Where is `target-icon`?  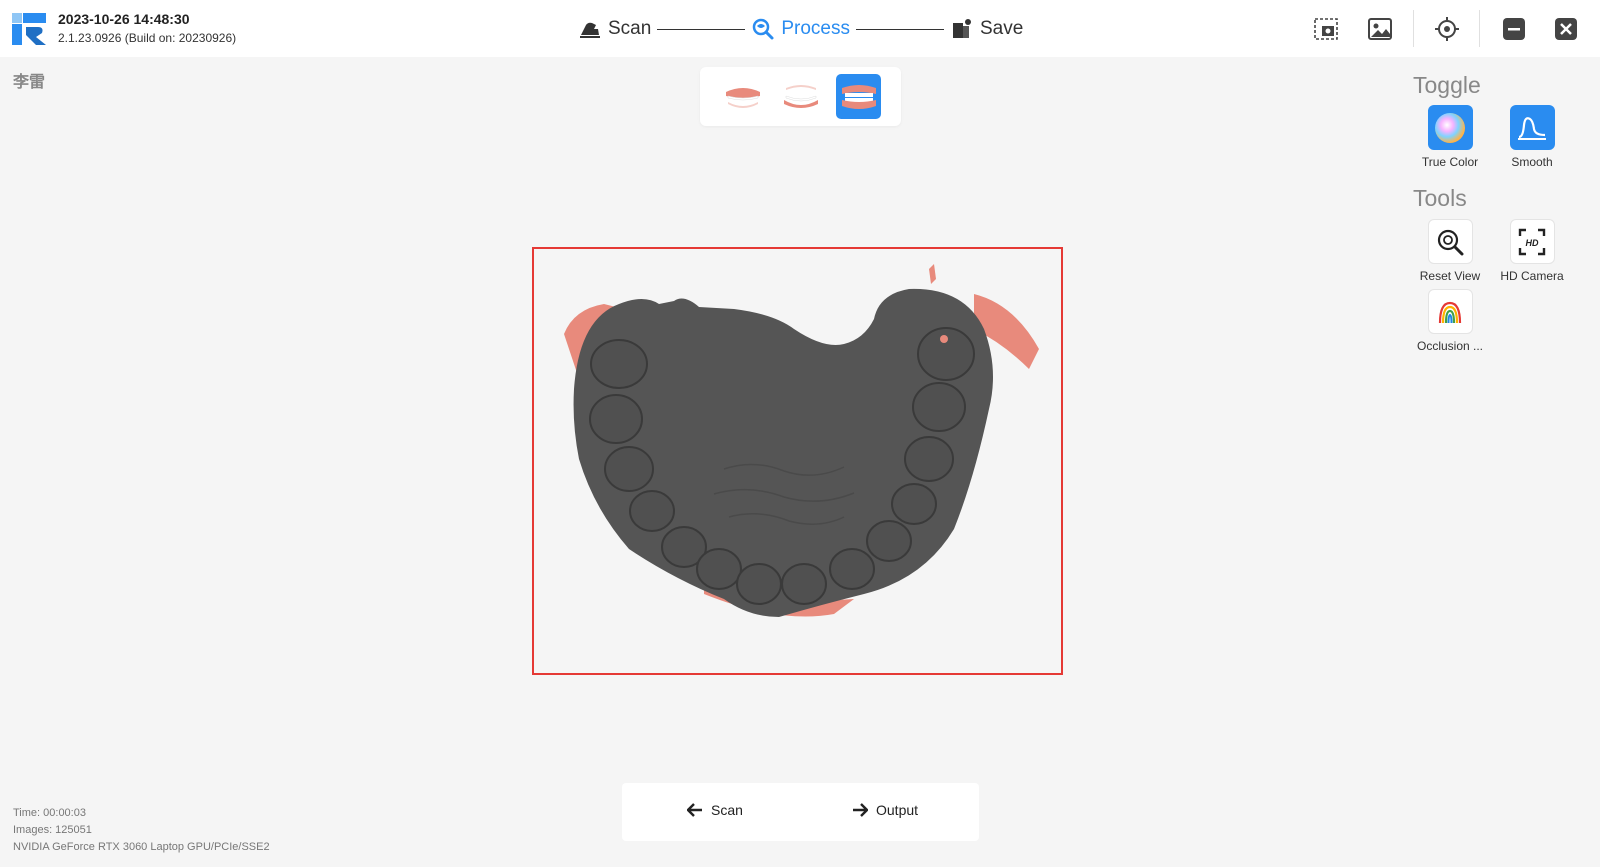 target-icon is located at coordinates (1447, 29).